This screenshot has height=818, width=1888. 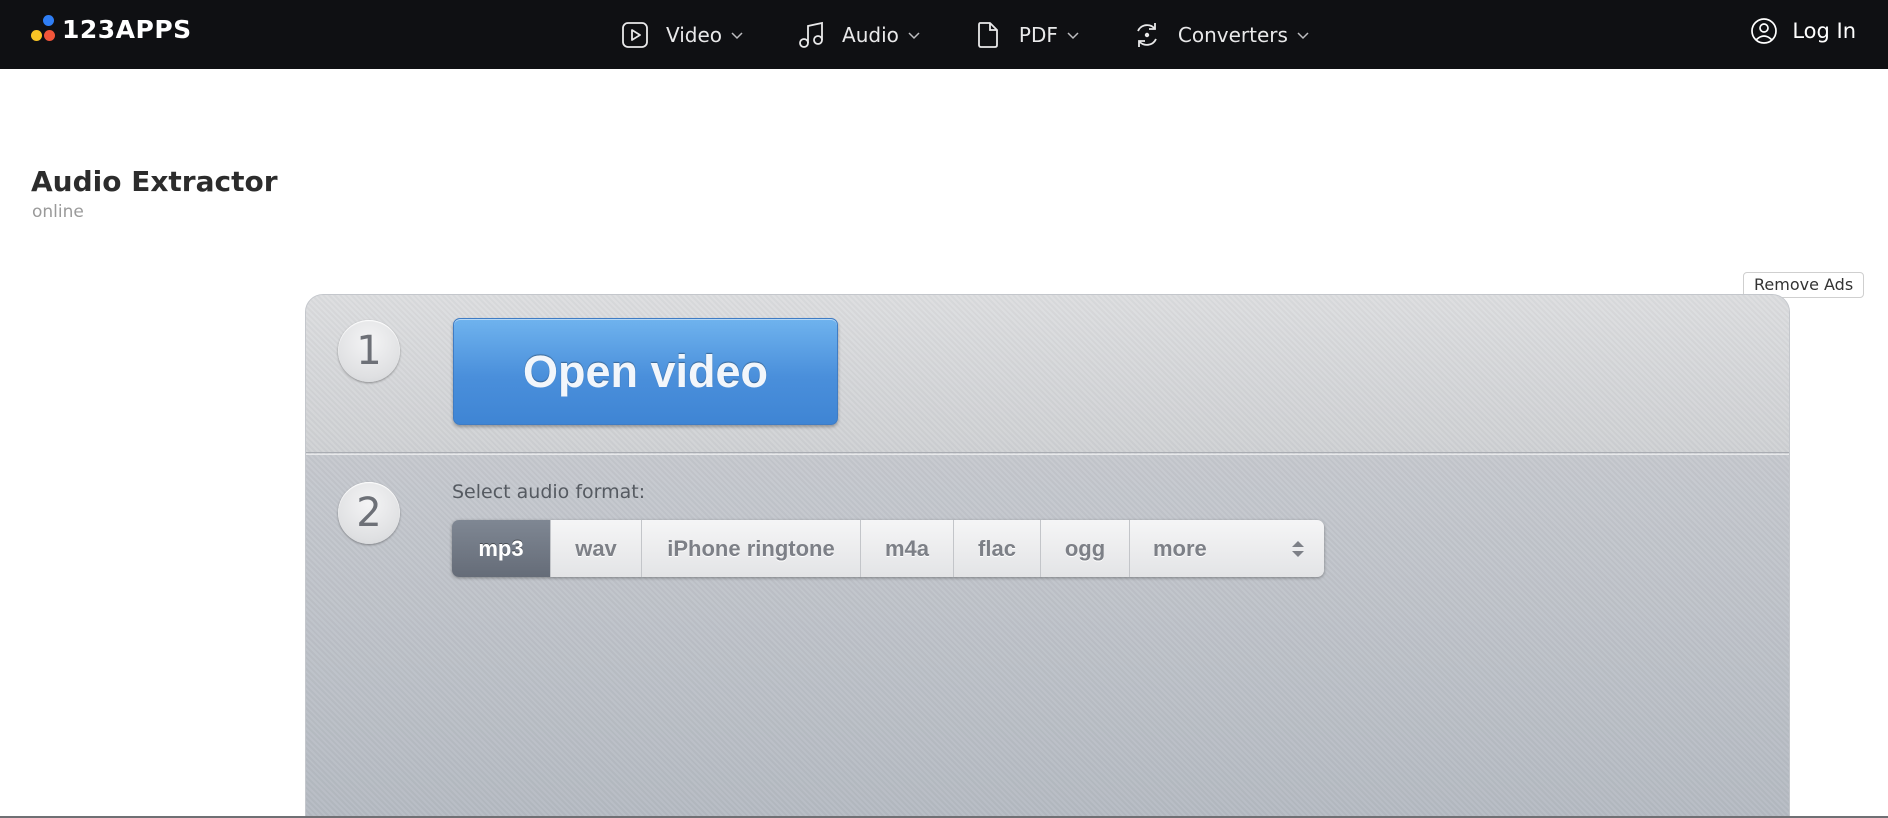 What do you see at coordinates (907, 548) in the screenshot?
I see `format-m4a: m4a` at bounding box center [907, 548].